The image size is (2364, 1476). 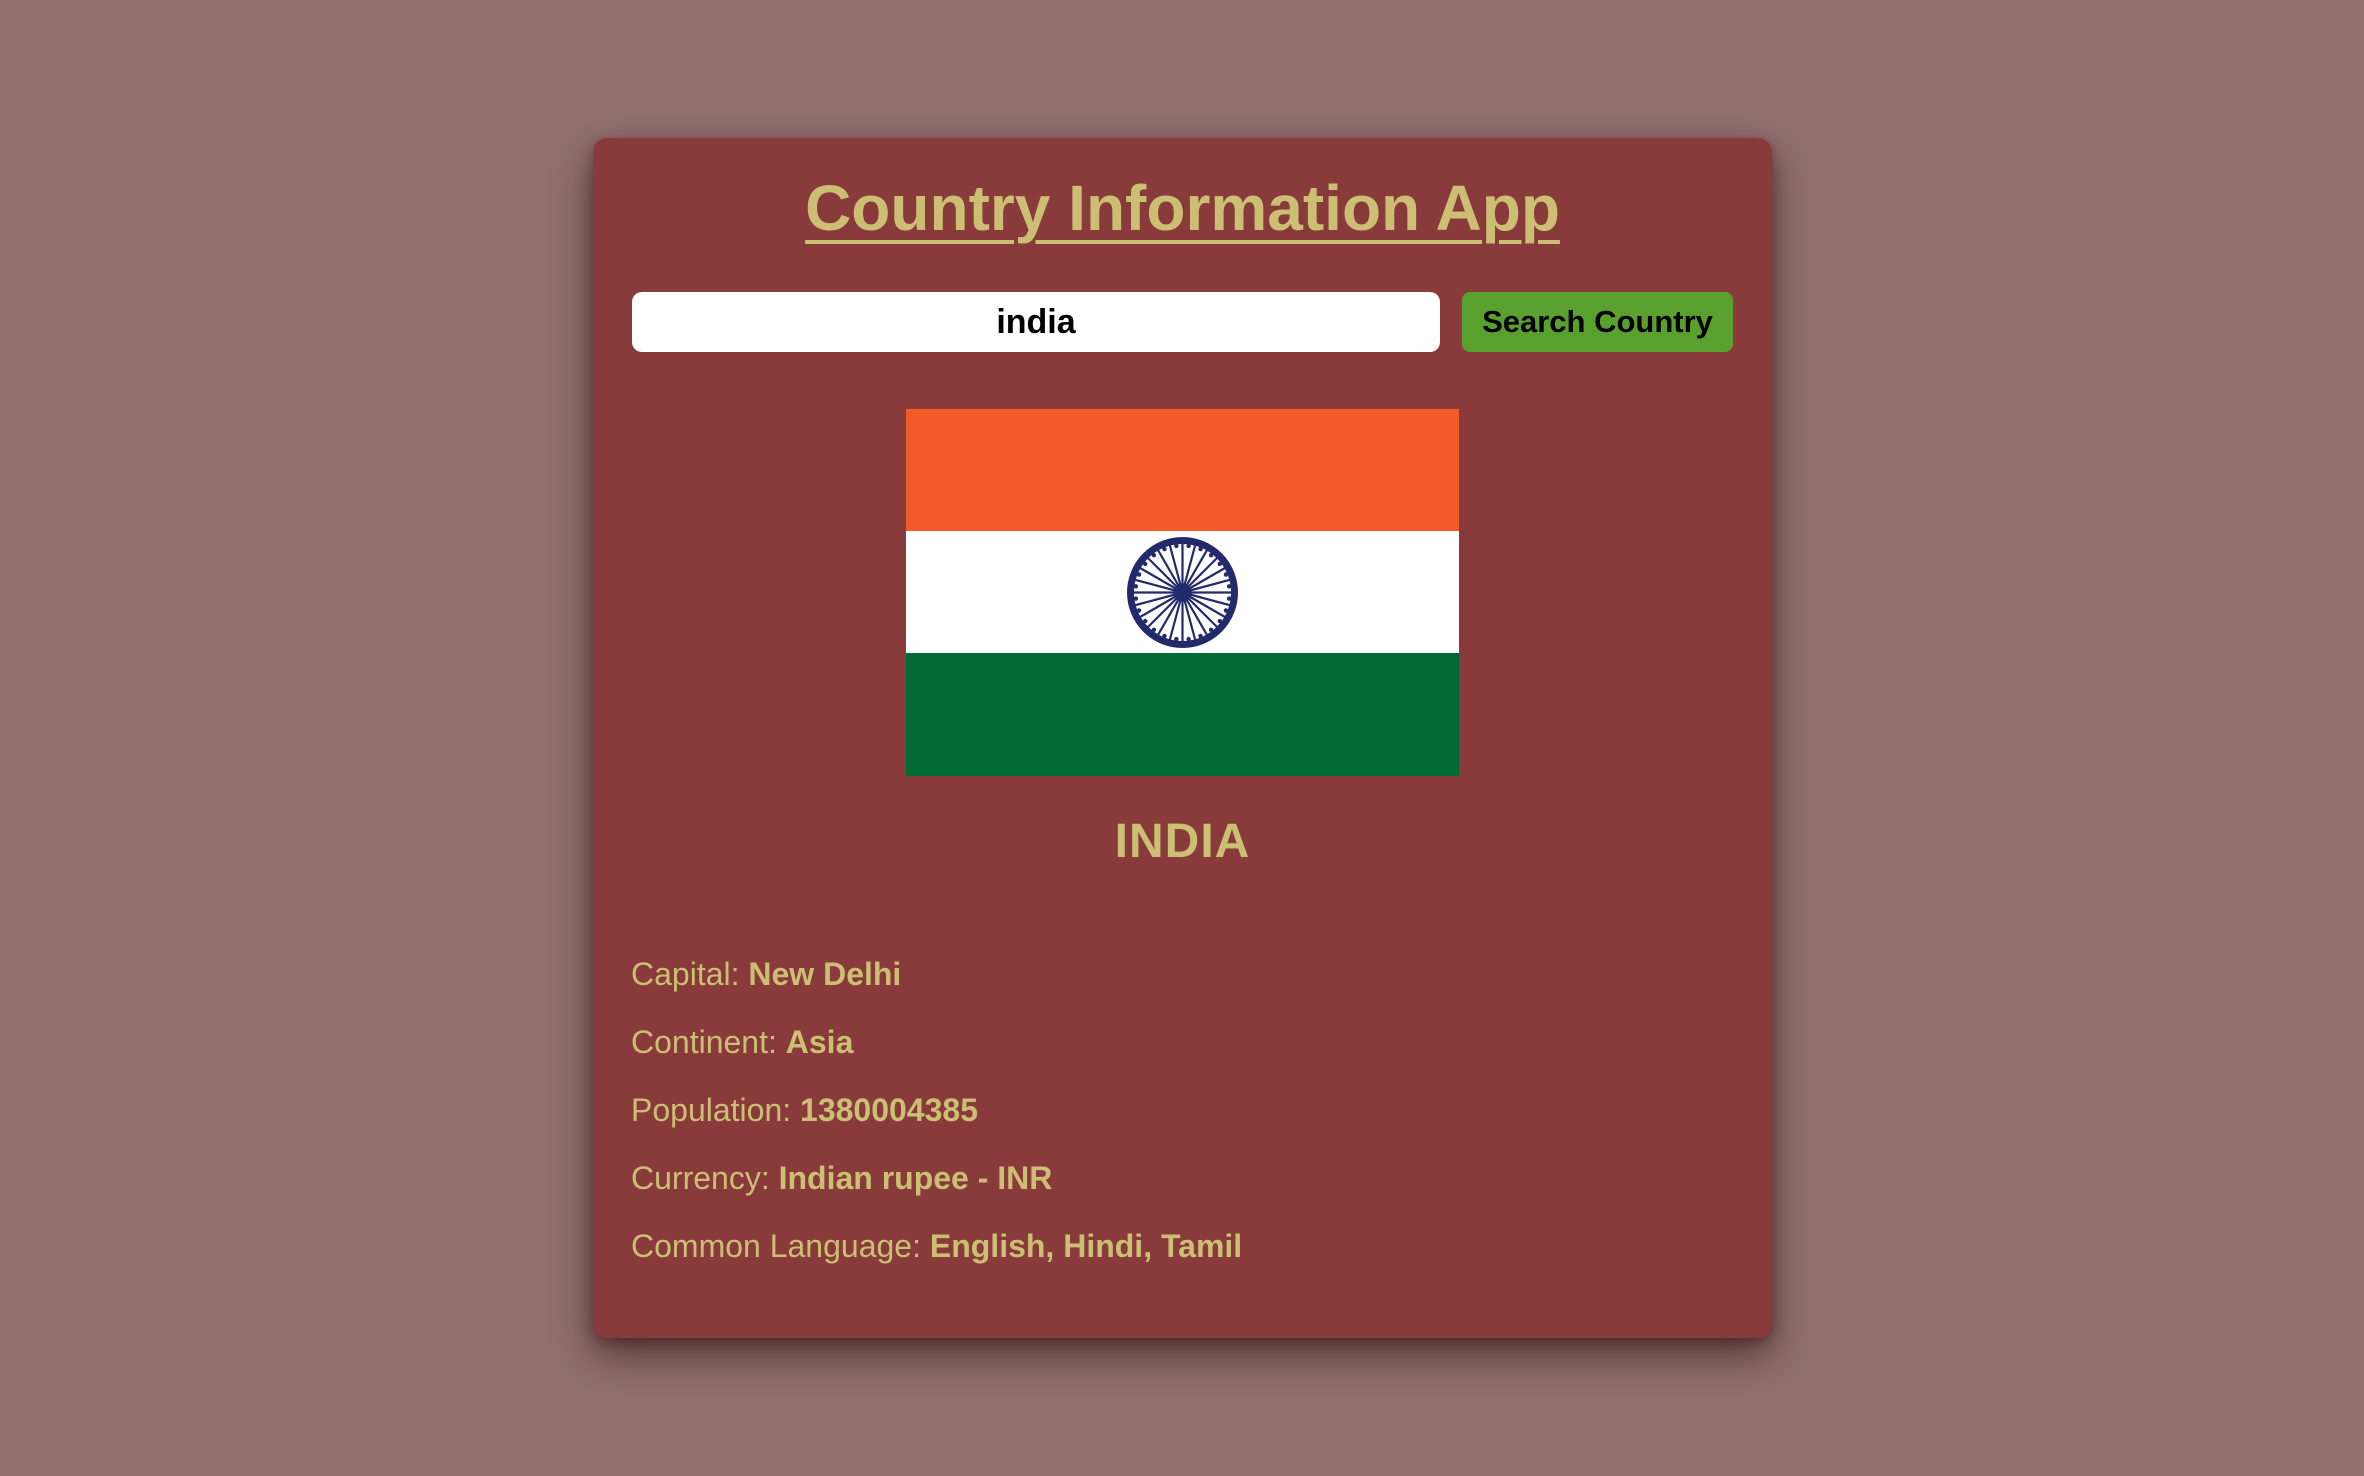 What do you see at coordinates (1086, 1246) in the screenshot?
I see `detail-value: English, Hindi, Tamil` at bounding box center [1086, 1246].